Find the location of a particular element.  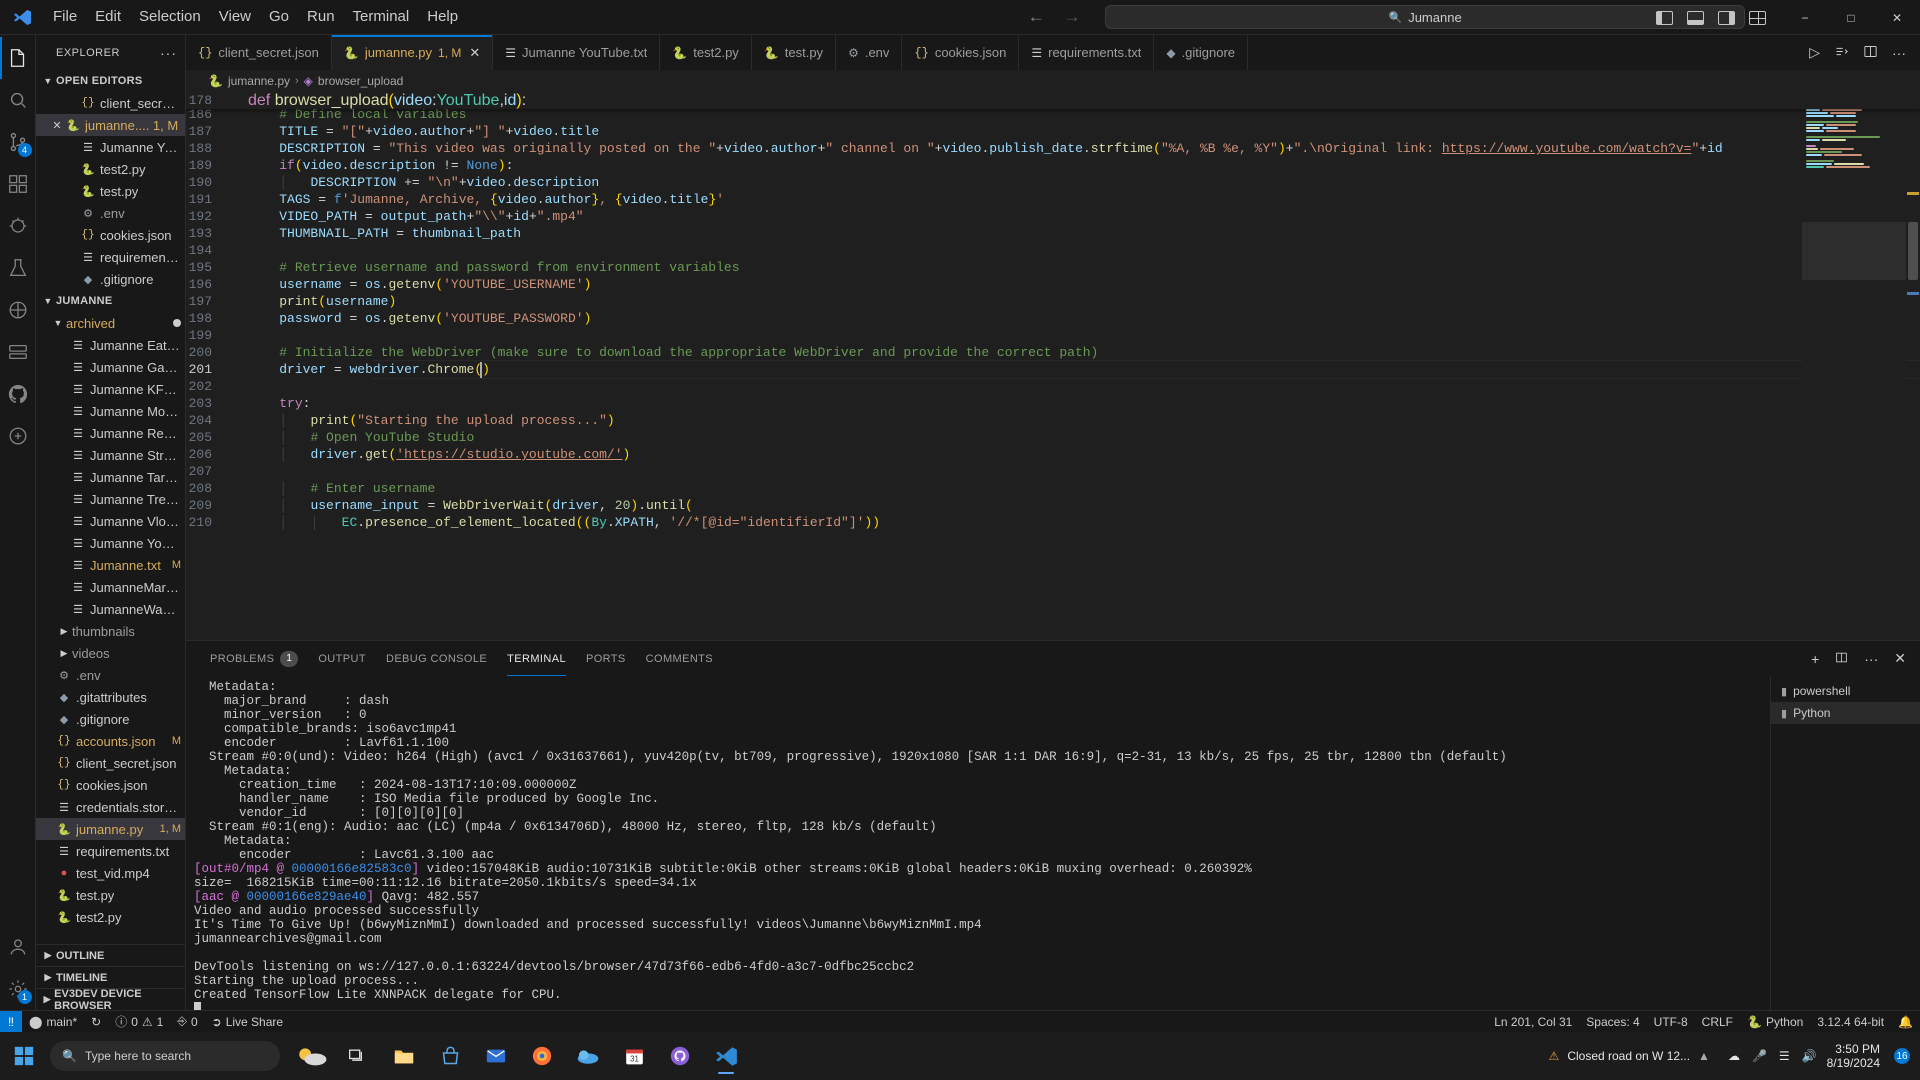

accounts-button is located at coordinates (18, 947).